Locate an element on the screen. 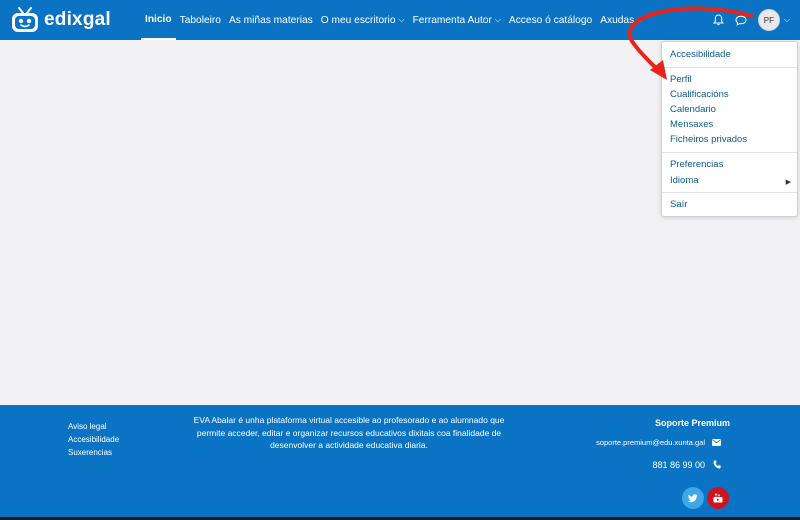  menu-item-accesibilidade: Accesibilidade is located at coordinates (700, 54).